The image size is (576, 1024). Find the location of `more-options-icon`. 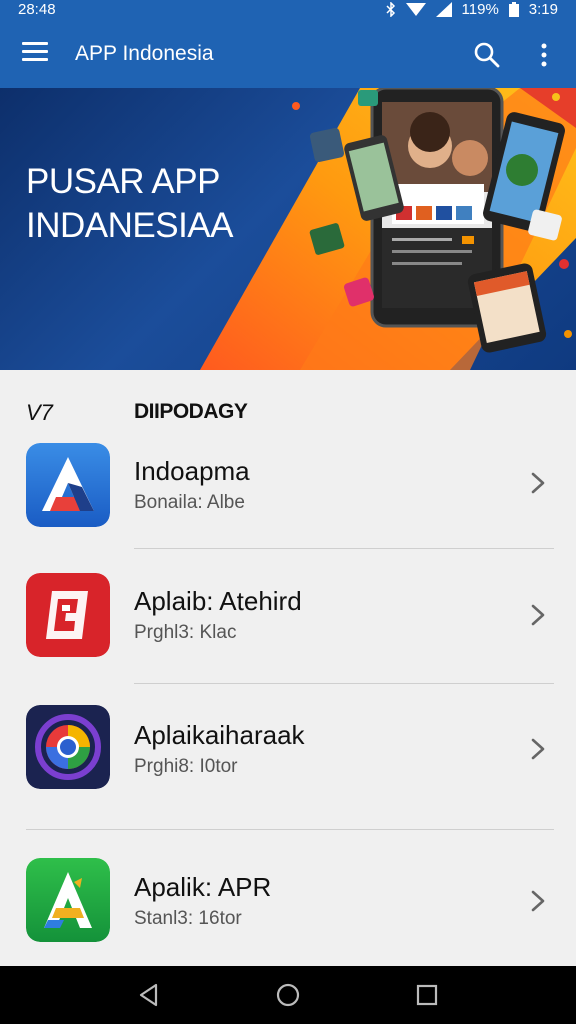

more-options-icon is located at coordinates (544, 55).